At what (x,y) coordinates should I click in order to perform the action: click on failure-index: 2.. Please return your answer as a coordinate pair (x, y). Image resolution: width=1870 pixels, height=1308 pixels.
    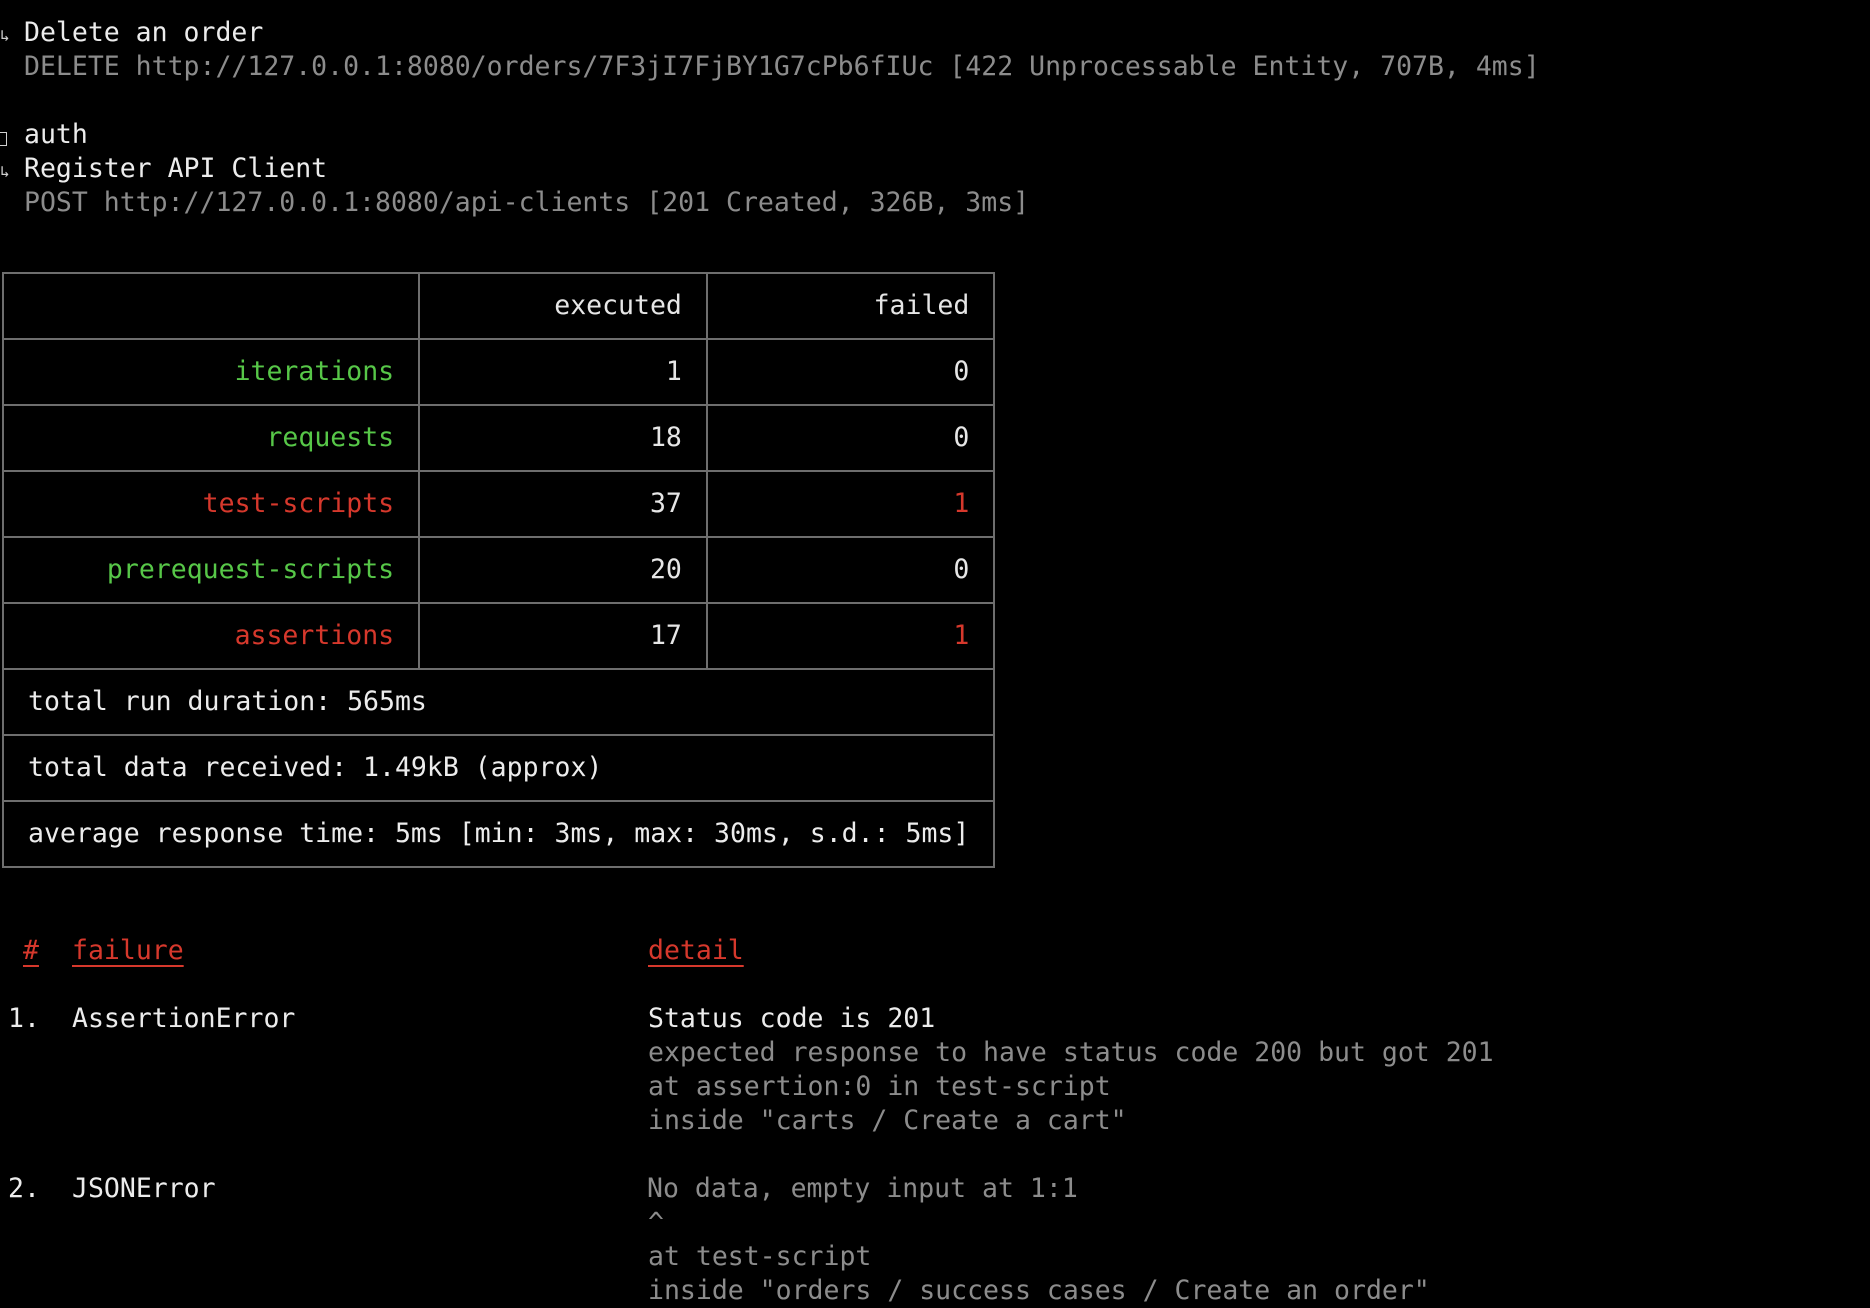
    Looking at the image, I should click on (24, 1188).